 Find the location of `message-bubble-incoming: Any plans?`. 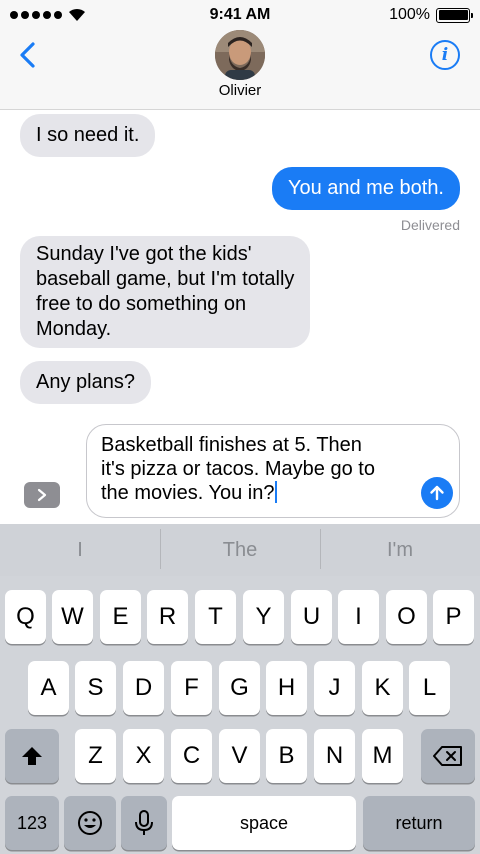

message-bubble-incoming: Any plans? is located at coordinates (85, 382).